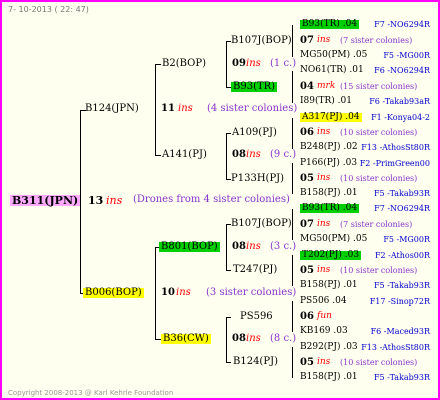  I want to click on ancestor-origin: F6 -Maced93R, so click(400, 331).